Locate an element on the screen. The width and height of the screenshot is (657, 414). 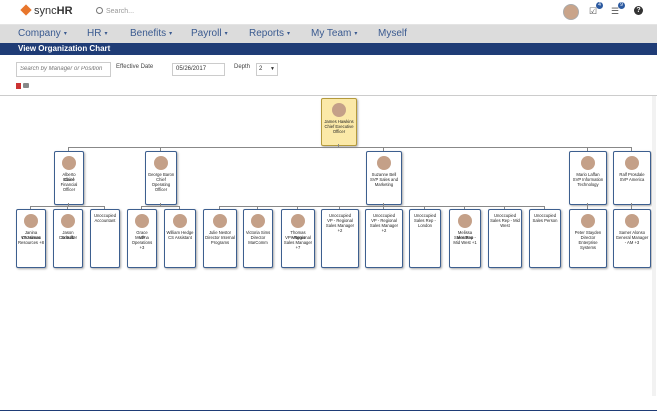
position-title: VP Operations +3 is located at coordinates (142, 242).